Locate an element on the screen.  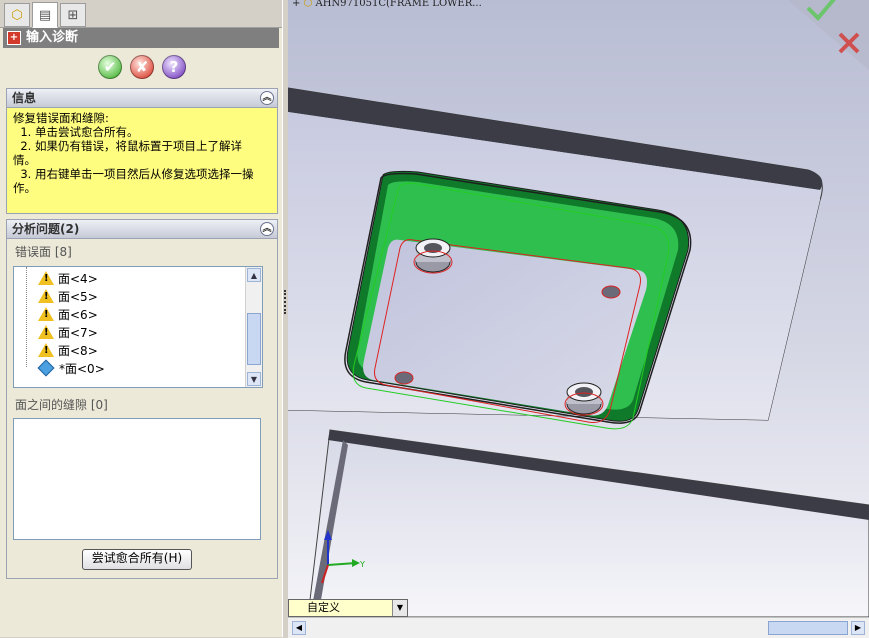
cancel-button: ✘ is located at coordinates (142, 67).